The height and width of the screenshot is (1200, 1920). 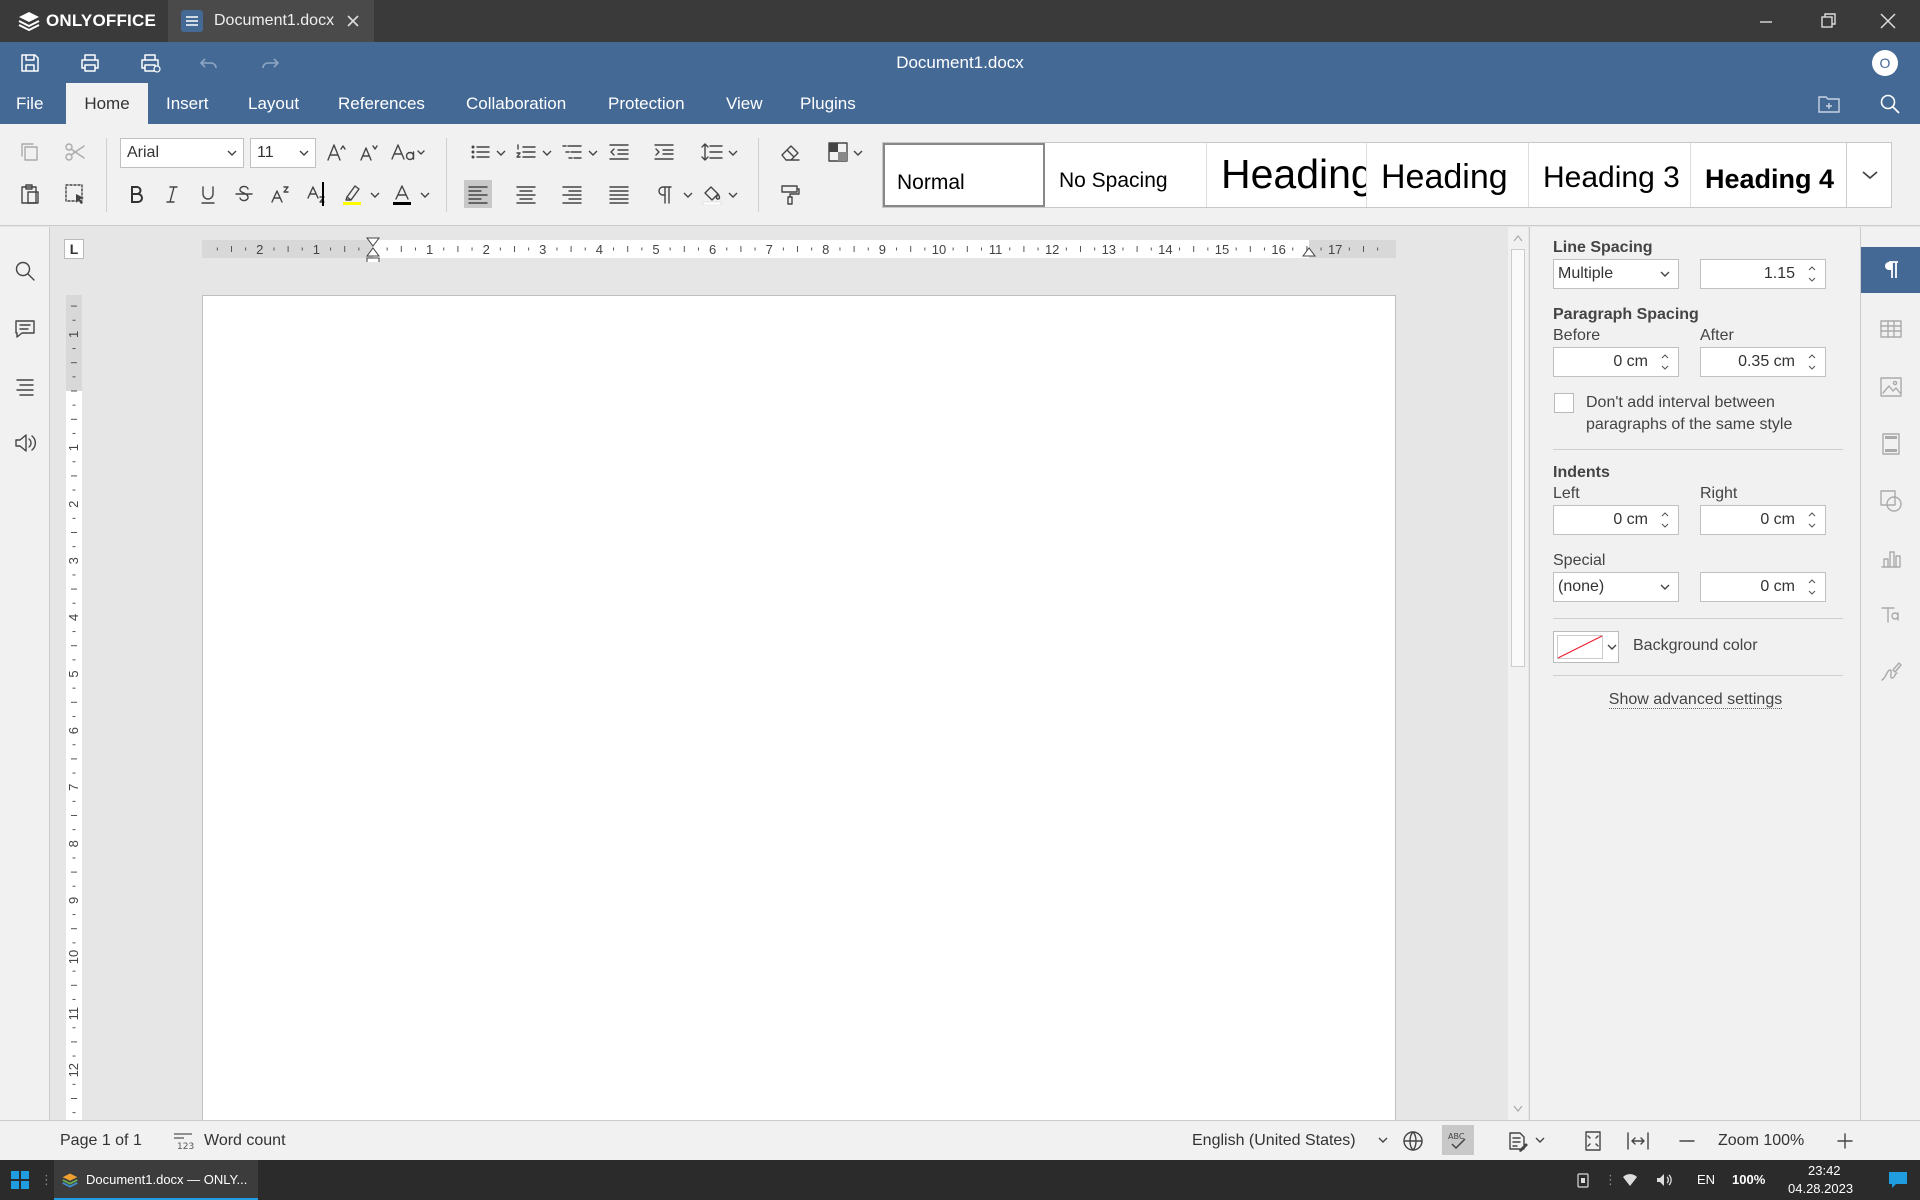 I want to click on line-spacing-value-input: 1.15, so click(x=1763, y=274).